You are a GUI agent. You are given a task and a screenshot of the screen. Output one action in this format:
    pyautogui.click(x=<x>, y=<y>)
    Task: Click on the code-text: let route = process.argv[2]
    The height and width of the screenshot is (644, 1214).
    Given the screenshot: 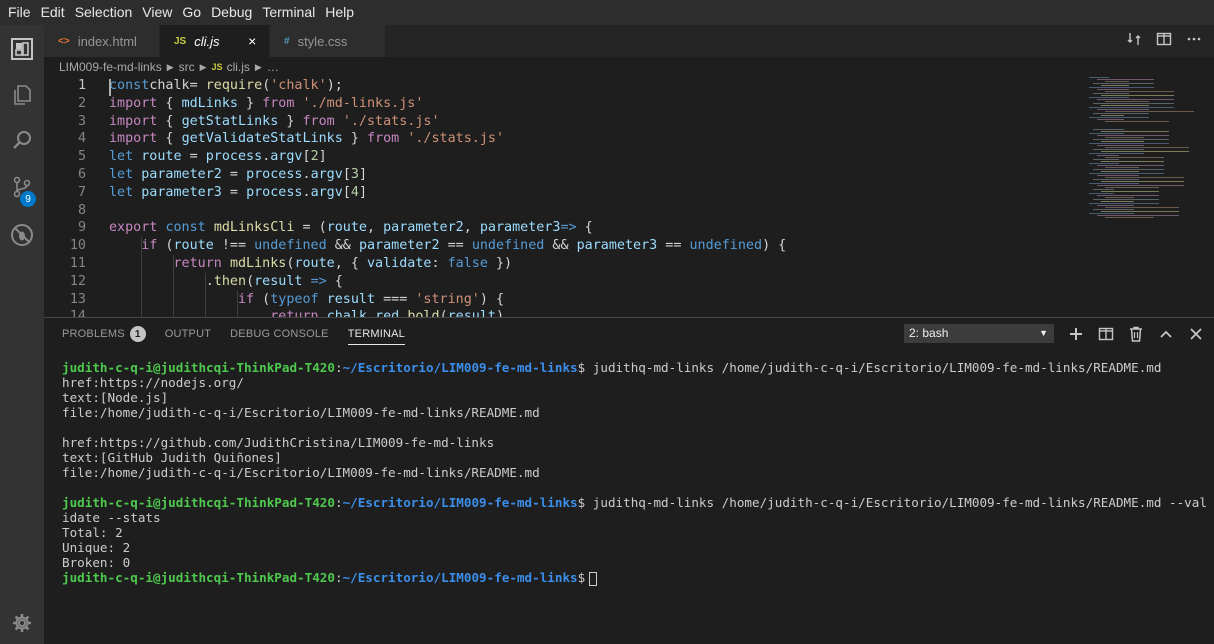 What is the action you would take?
    pyautogui.click(x=218, y=157)
    